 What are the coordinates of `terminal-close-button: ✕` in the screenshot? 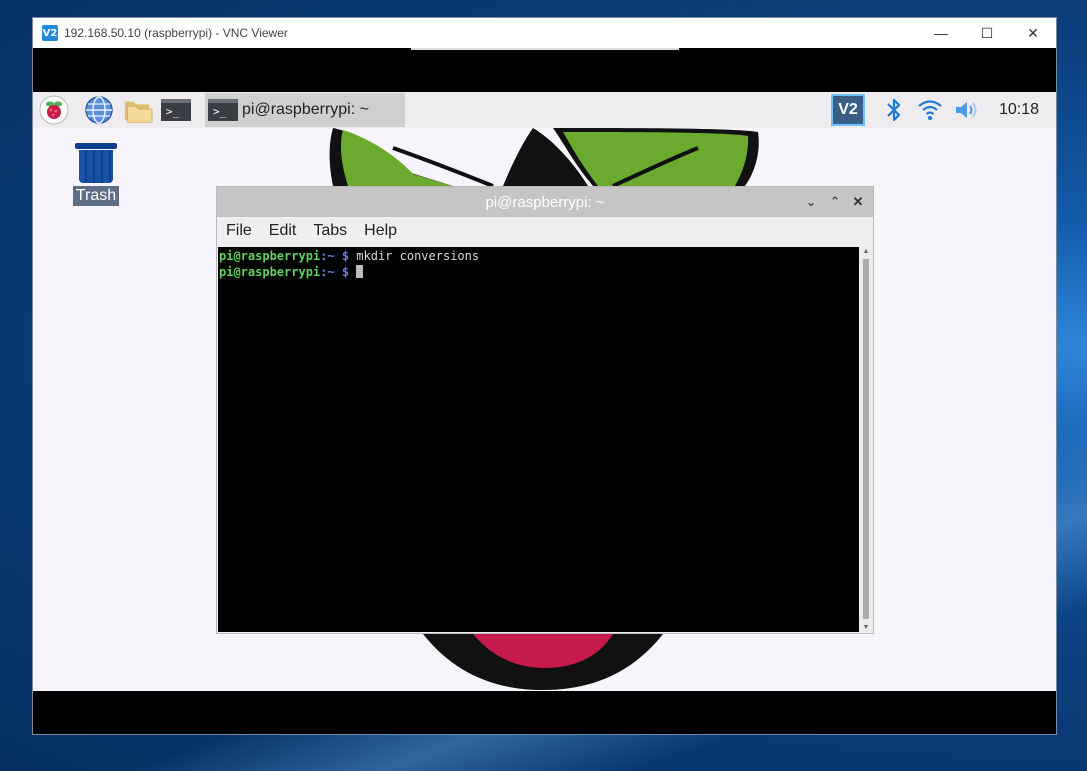 It's located at (858, 202).